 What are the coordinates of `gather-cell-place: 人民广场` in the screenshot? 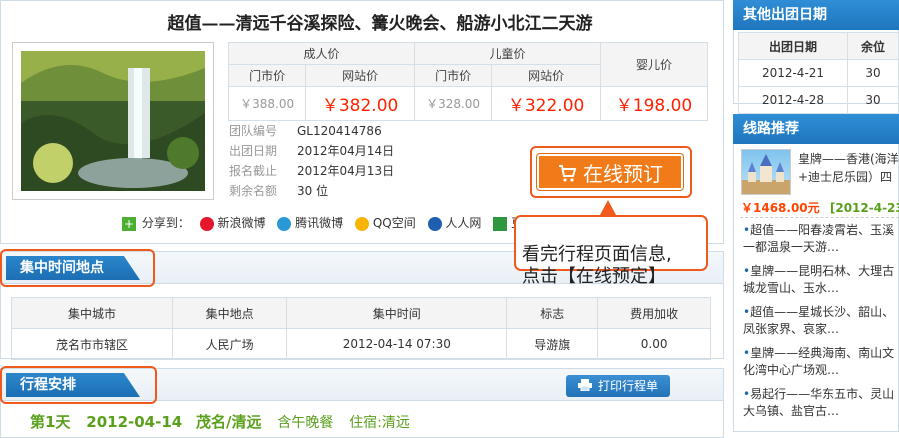 It's located at (230, 344).